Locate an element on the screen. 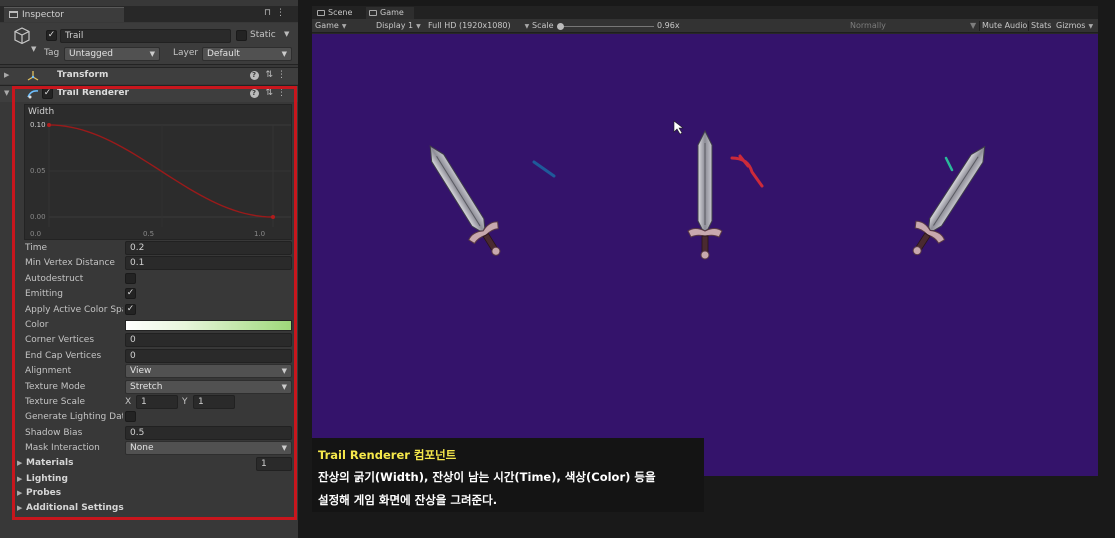 The height and width of the screenshot is (538, 1115). tab-game-label: Game is located at coordinates (392, 12).